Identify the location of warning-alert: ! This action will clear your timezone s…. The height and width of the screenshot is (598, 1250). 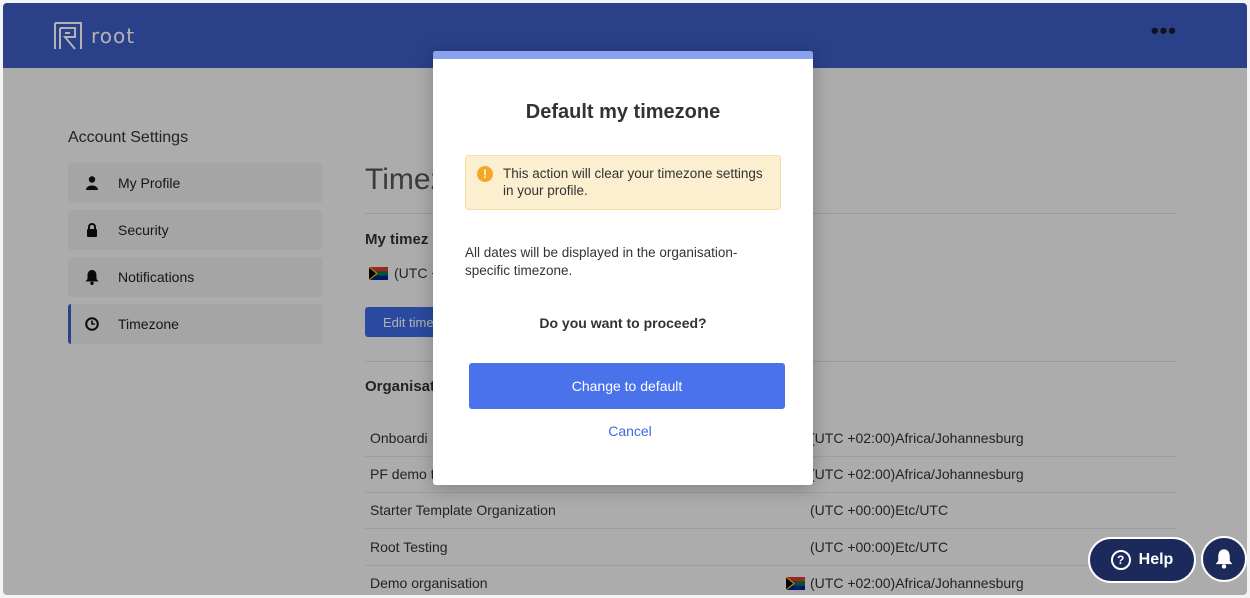
(623, 182).